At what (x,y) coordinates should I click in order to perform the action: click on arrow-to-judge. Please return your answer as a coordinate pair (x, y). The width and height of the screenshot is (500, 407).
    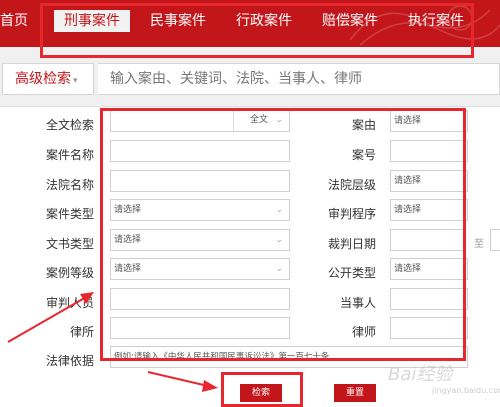
    Looking at the image, I should click on (48, 319).